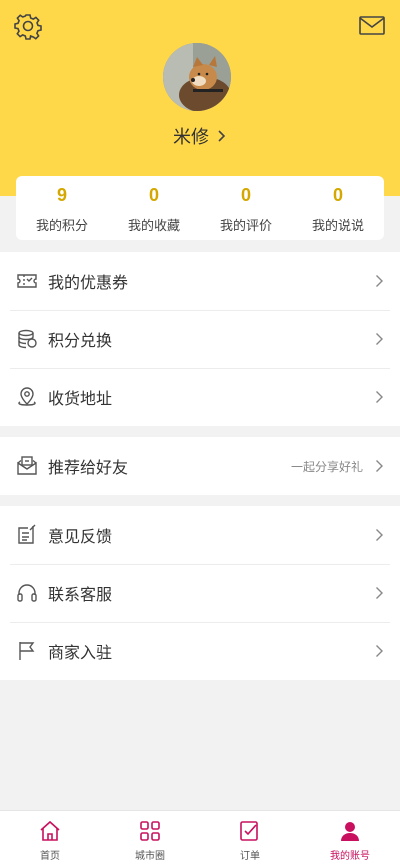 This screenshot has height=866, width=400. I want to click on stat-label: 我的积分, so click(61, 225).